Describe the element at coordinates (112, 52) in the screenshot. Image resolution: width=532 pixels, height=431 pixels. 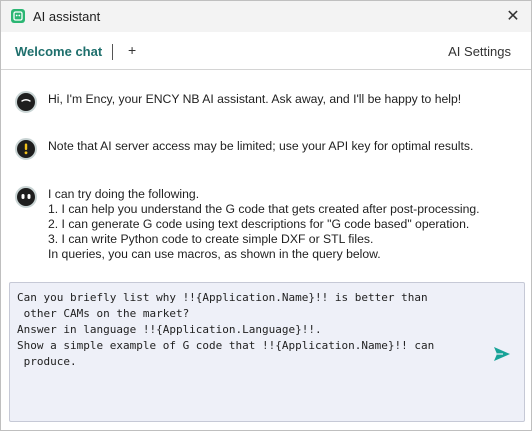
I see `tab-divider` at that location.